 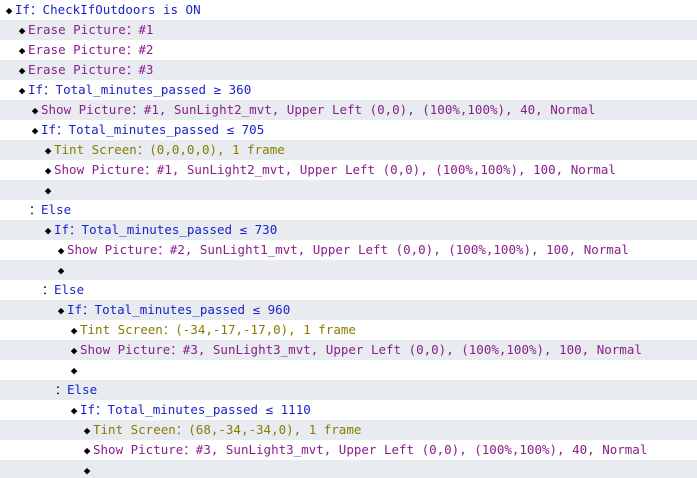 What do you see at coordinates (348, 310) in the screenshot?
I see `command-row: ◆ If：Total_minutes_passed ≤ 960` at bounding box center [348, 310].